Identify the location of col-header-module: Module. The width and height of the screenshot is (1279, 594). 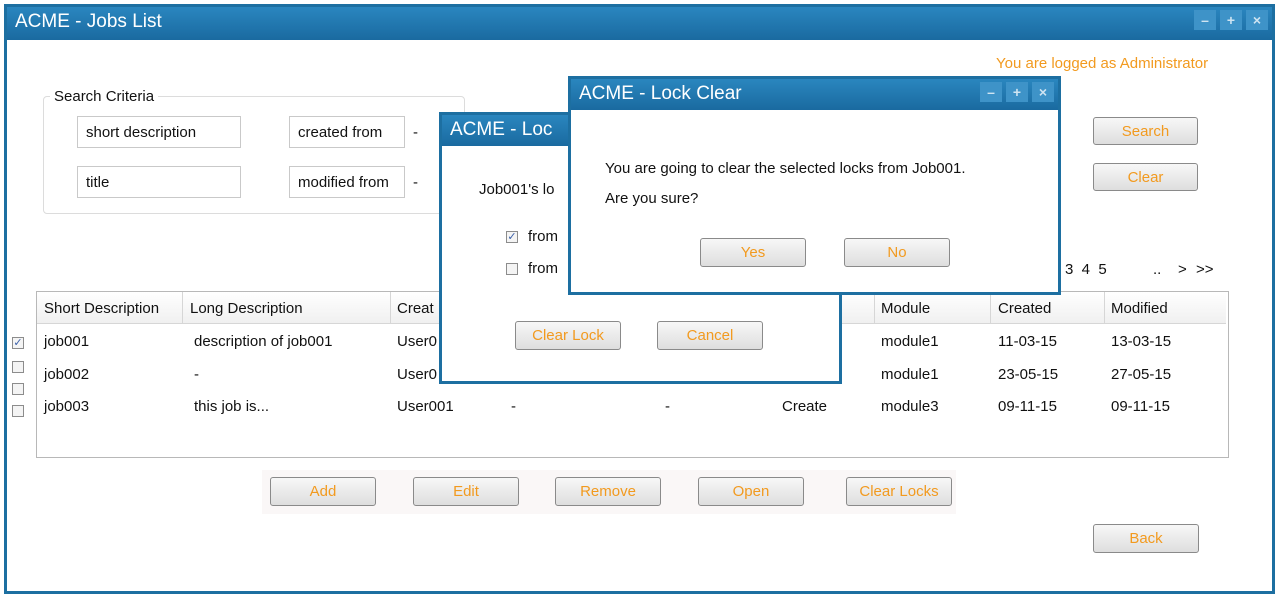
(905, 308).